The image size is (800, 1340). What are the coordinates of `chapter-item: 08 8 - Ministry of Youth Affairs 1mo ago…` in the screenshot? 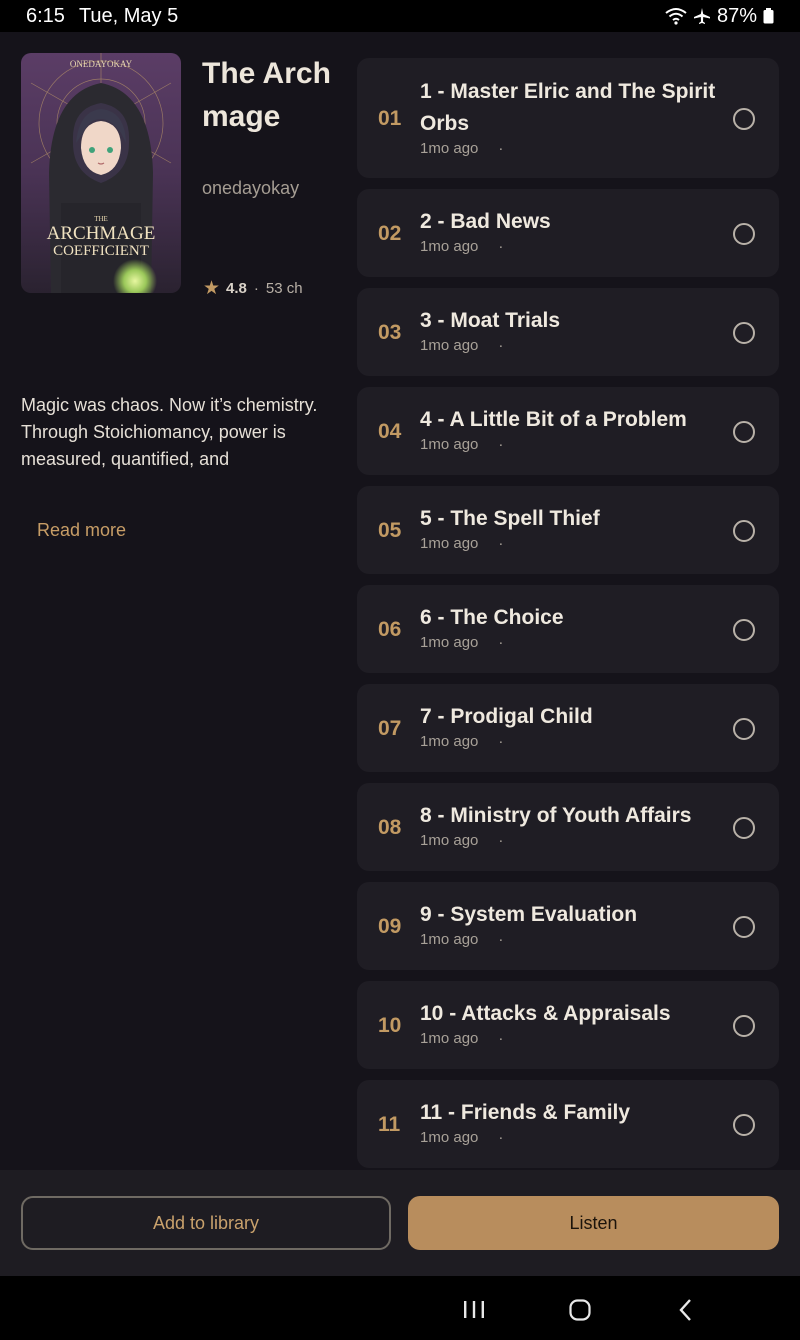 It's located at (568, 827).